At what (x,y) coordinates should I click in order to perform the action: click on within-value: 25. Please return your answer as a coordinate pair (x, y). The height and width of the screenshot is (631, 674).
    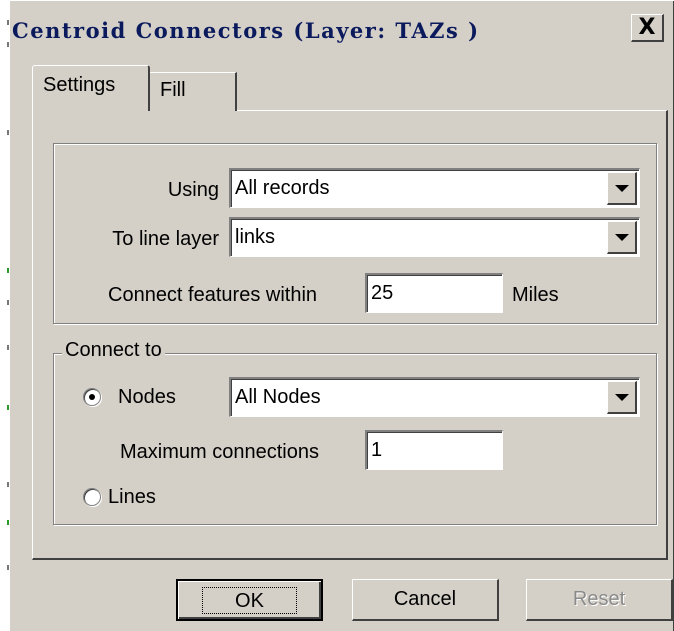
    Looking at the image, I should click on (382, 293).